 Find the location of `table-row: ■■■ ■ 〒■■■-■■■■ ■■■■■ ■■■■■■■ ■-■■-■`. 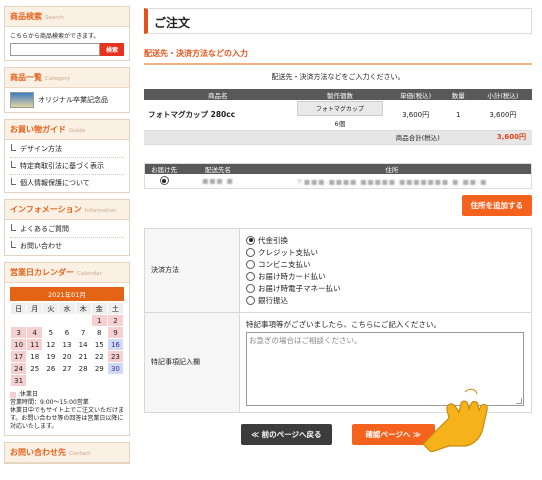

table-row: ■■■ ■ 〒■■■-■■■■ ■■■■■ ■■■■■■■ ■-■■-■ is located at coordinates (338, 181).